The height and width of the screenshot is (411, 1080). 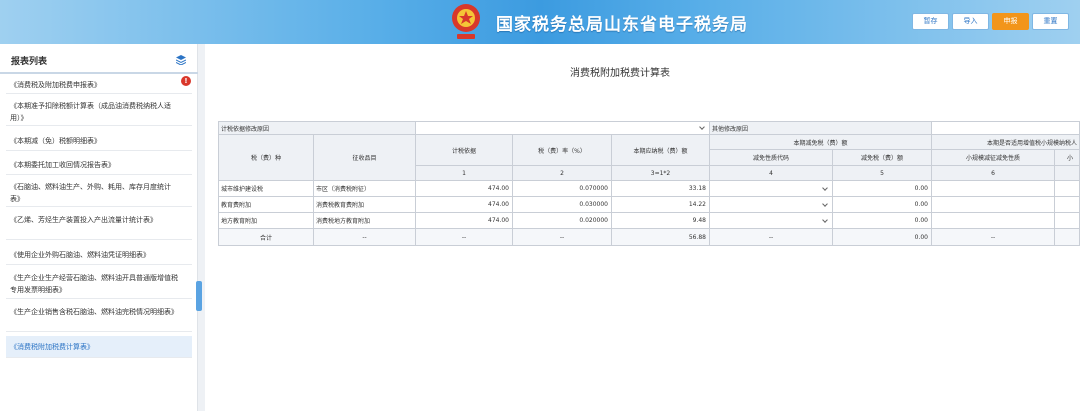 What do you see at coordinates (266, 237) in the screenshot?
I see `total-label: 合计` at bounding box center [266, 237].